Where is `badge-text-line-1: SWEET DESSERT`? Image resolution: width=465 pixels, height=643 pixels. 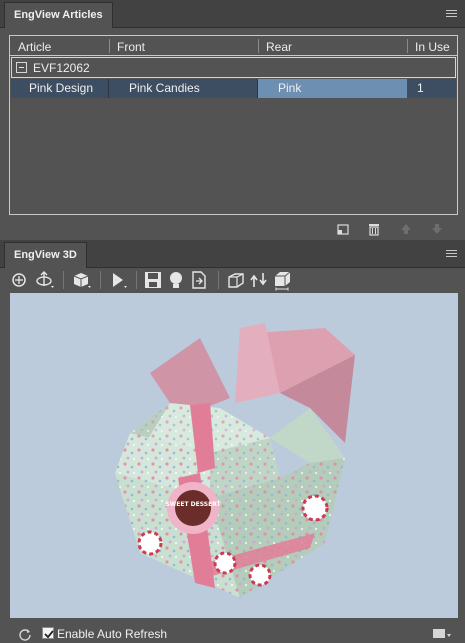
badge-text-line-1: SWEET DESSERT is located at coordinates (193, 504).